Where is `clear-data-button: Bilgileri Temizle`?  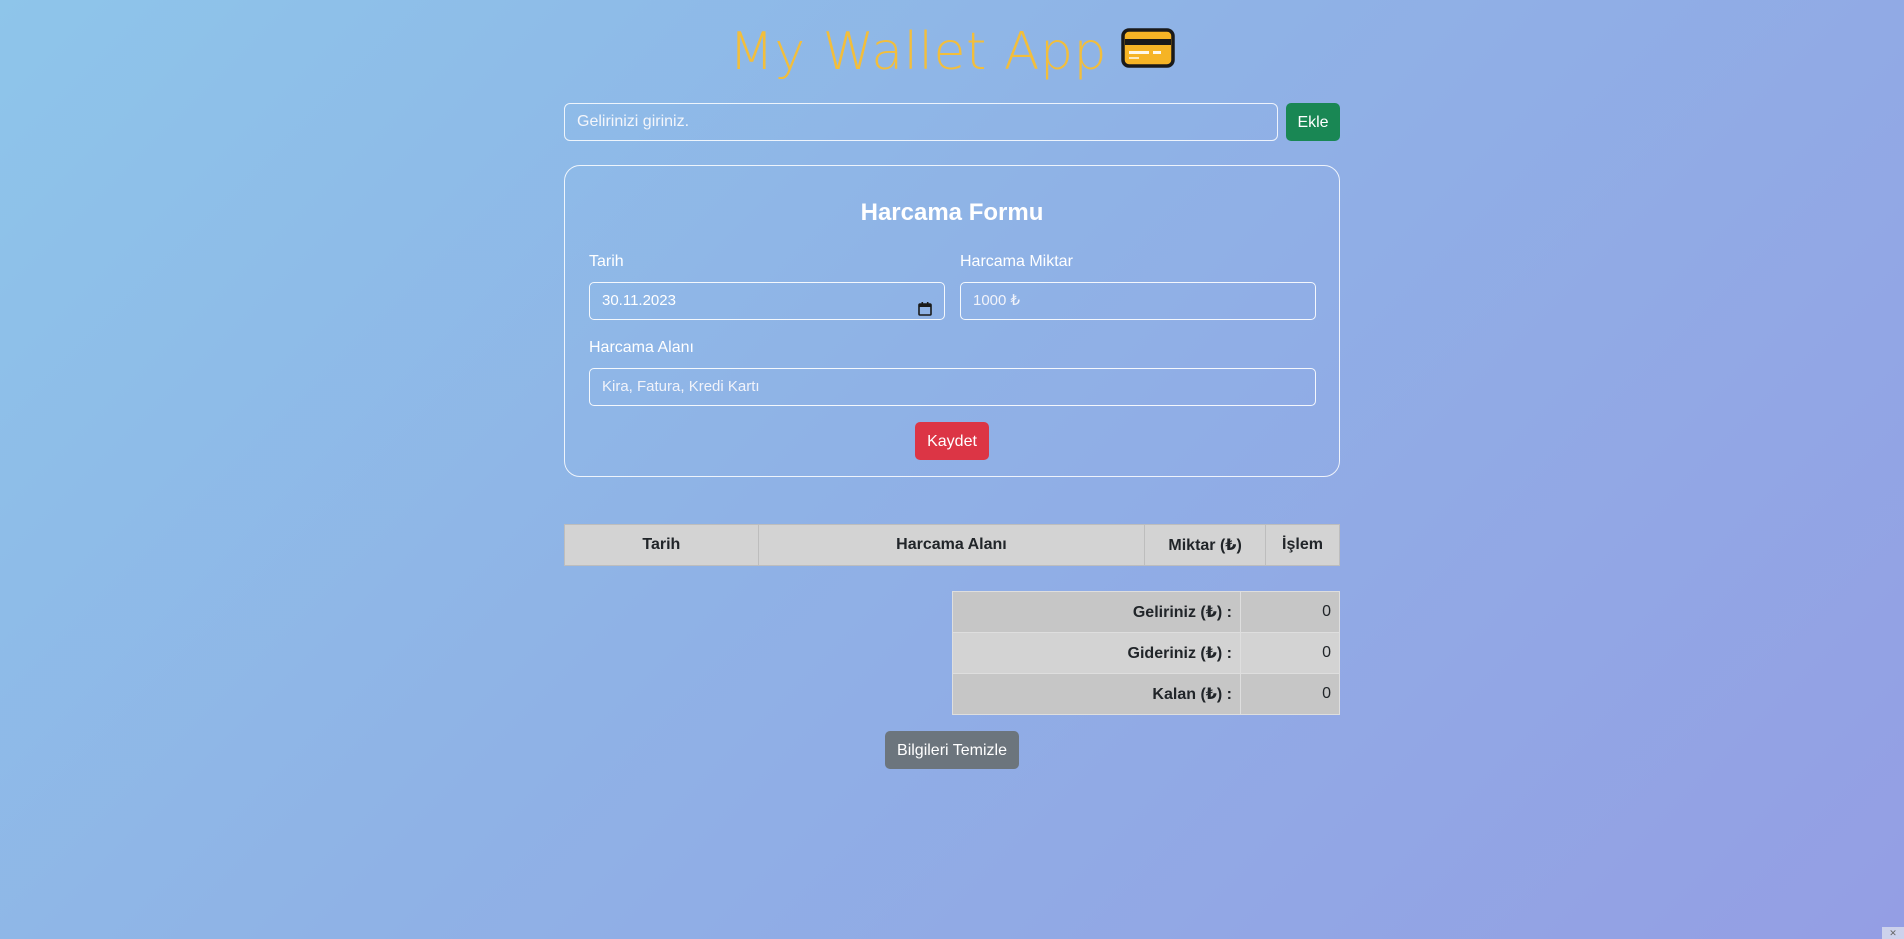 clear-data-button: Bilgileri Temizle is located at coordinates (952, 750).